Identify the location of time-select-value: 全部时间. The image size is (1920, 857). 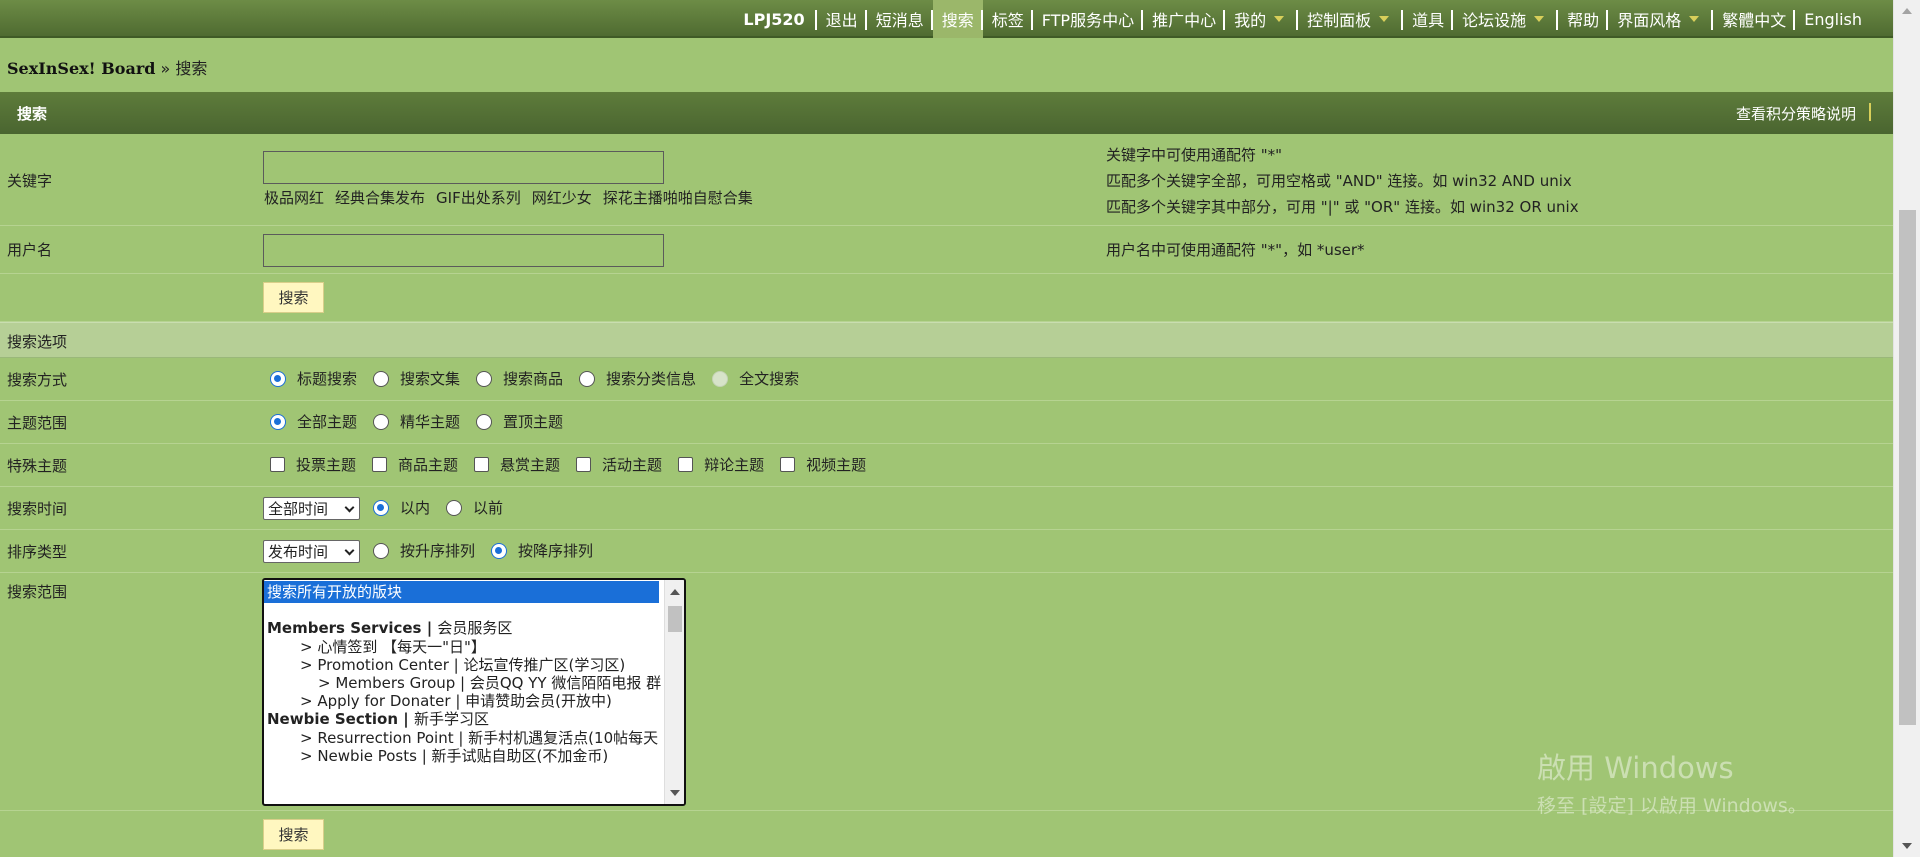
(298, 509).